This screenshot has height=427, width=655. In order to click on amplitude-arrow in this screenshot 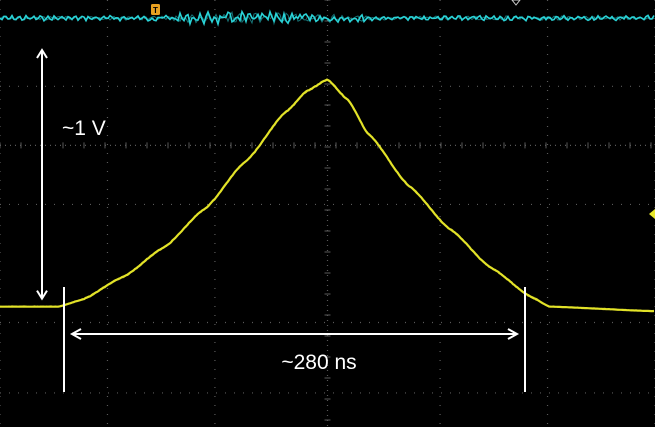, I will do `click(42, 174)`.